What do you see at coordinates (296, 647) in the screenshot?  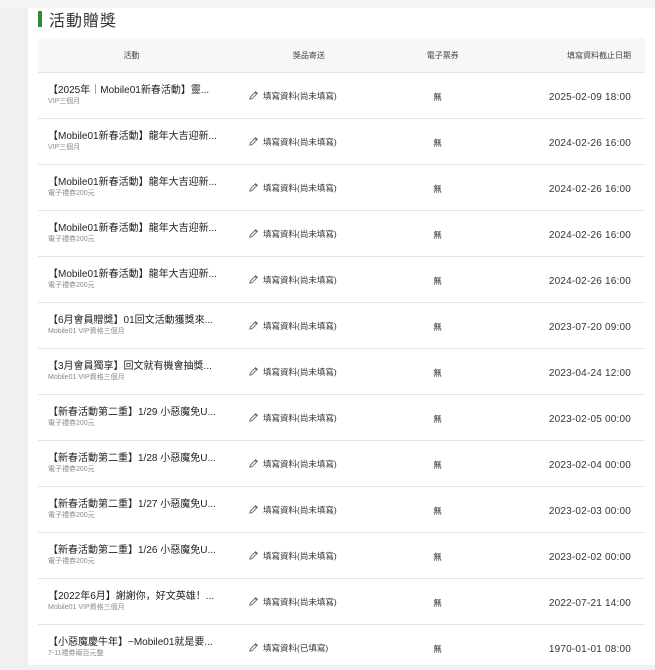 I see `fill-info-label: 填寫資料(已填寫)` at bounding box center [296, 647].